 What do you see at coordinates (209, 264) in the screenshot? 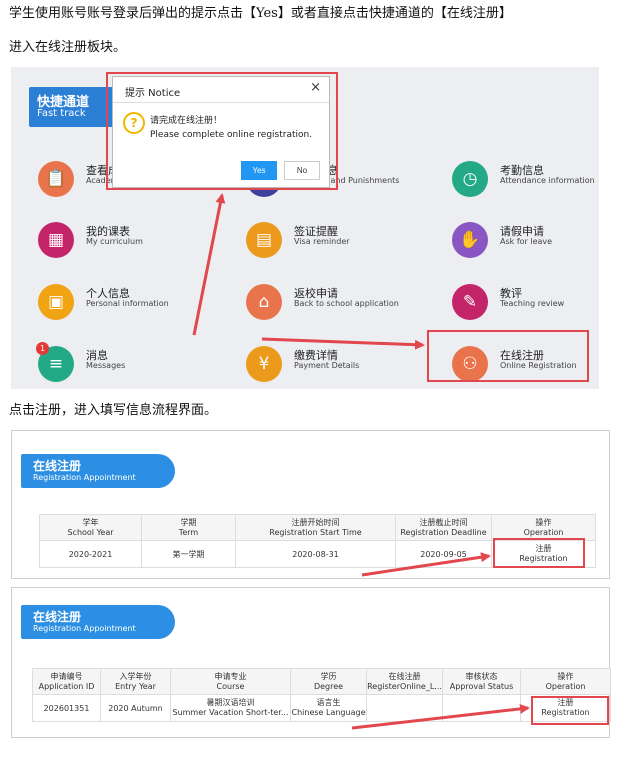
I see `arrow-to-dialog` at bounding box center [209, 264].